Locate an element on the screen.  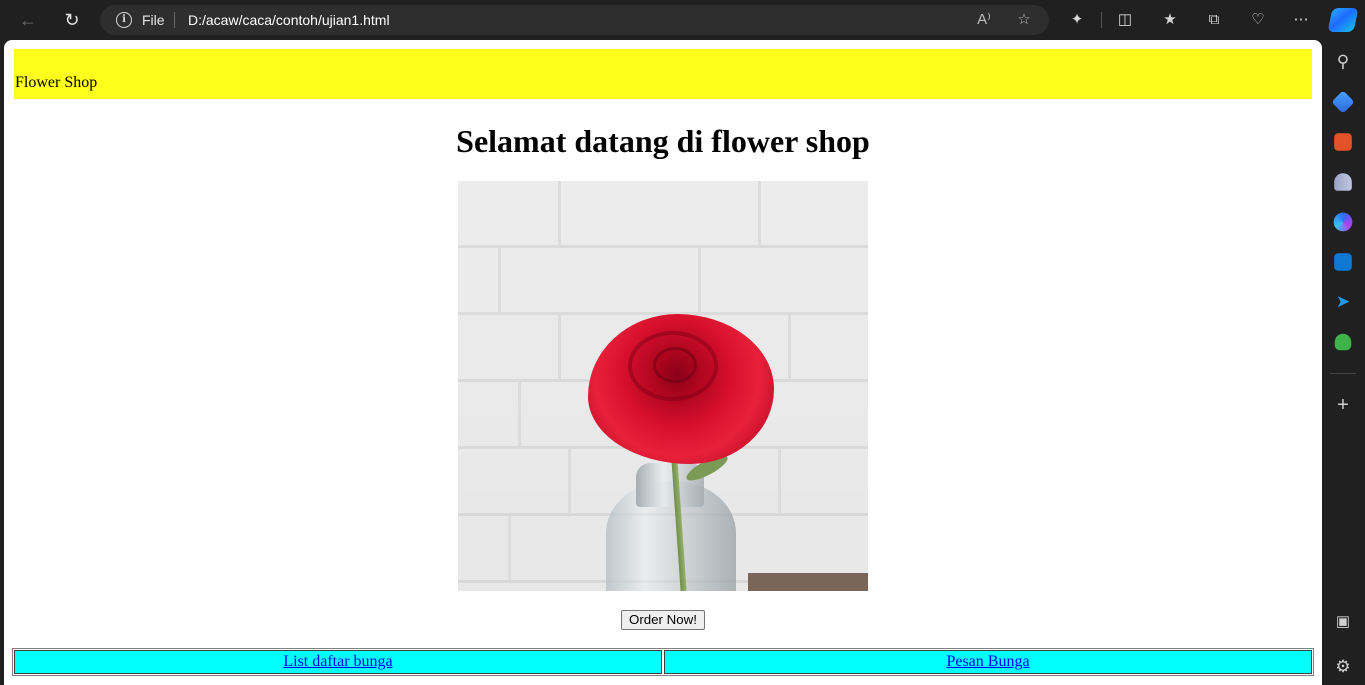
split-screen-icon: ◫ is located at coordinates (1125, 20).